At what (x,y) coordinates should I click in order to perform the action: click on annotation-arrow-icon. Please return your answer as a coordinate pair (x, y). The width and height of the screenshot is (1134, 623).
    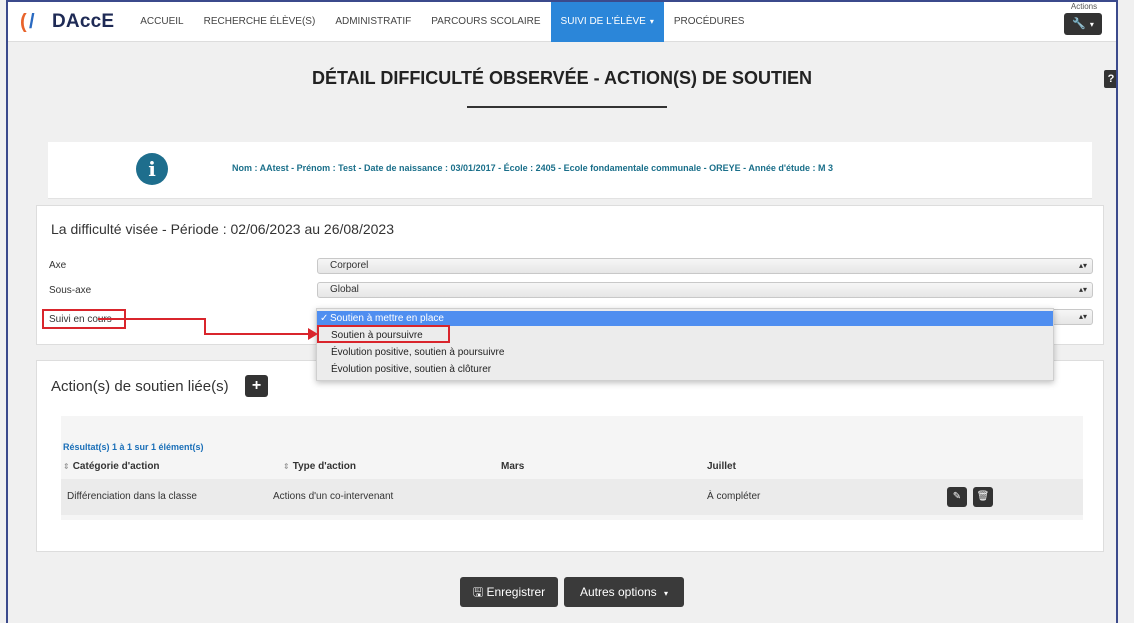
    Looking at the image, I should click on (208, 329).